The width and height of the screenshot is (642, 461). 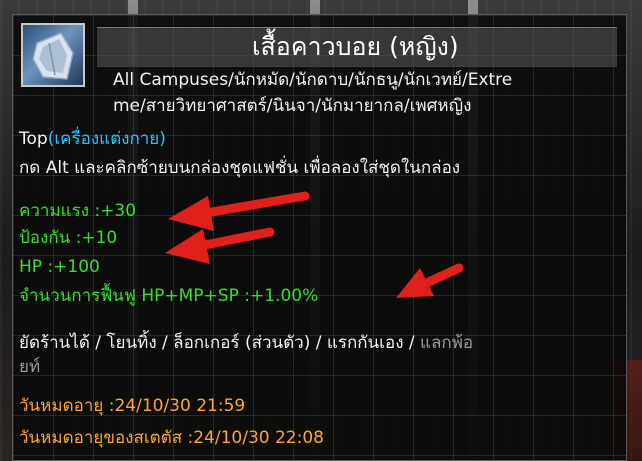 I want to click on item-icon, so click(x=53, y=55).